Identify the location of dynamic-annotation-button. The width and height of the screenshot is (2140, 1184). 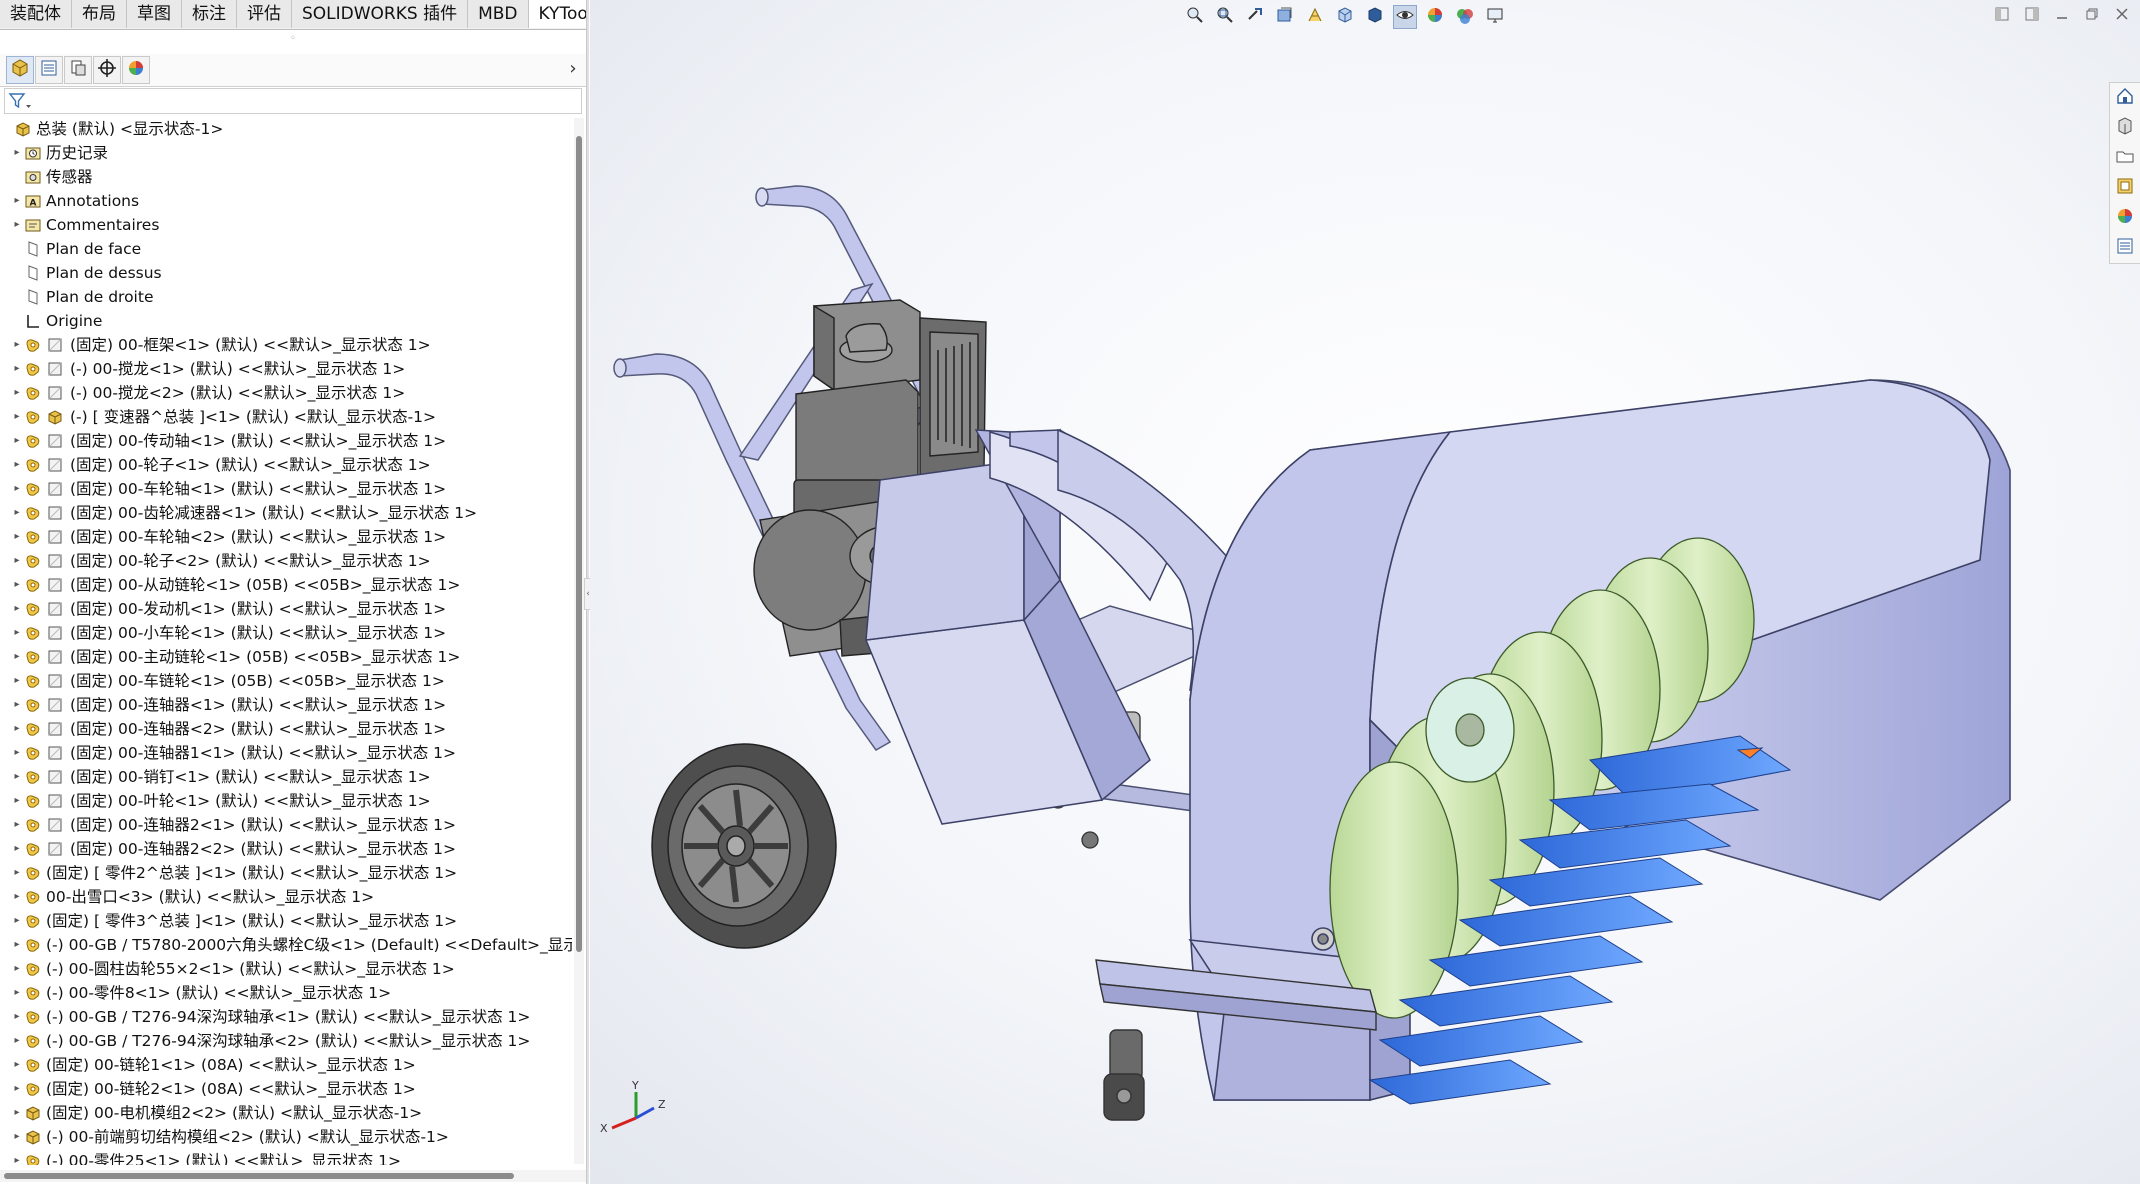
(1315, 17).